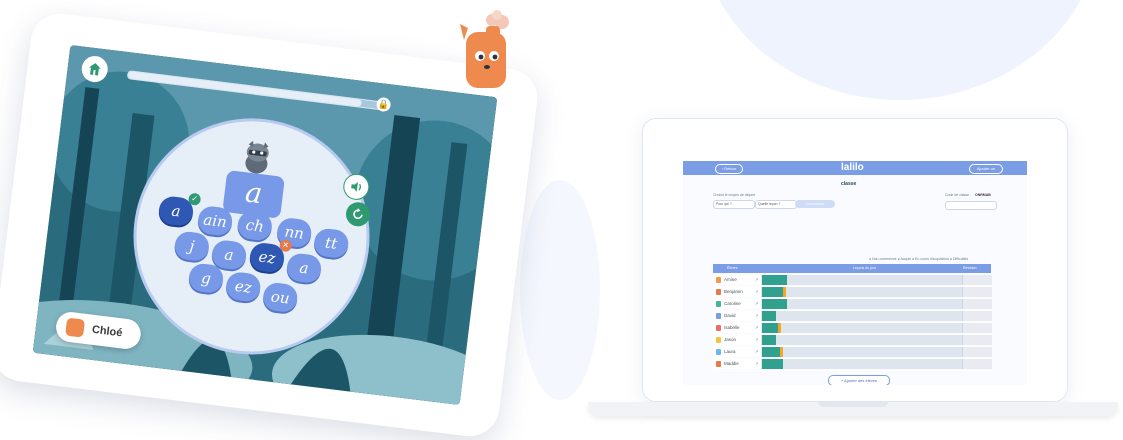 This screenshot has width=1123, height=440. Describe the element at coordinates (971, 205) in the screenshot. I see `class-code-field` at that location.